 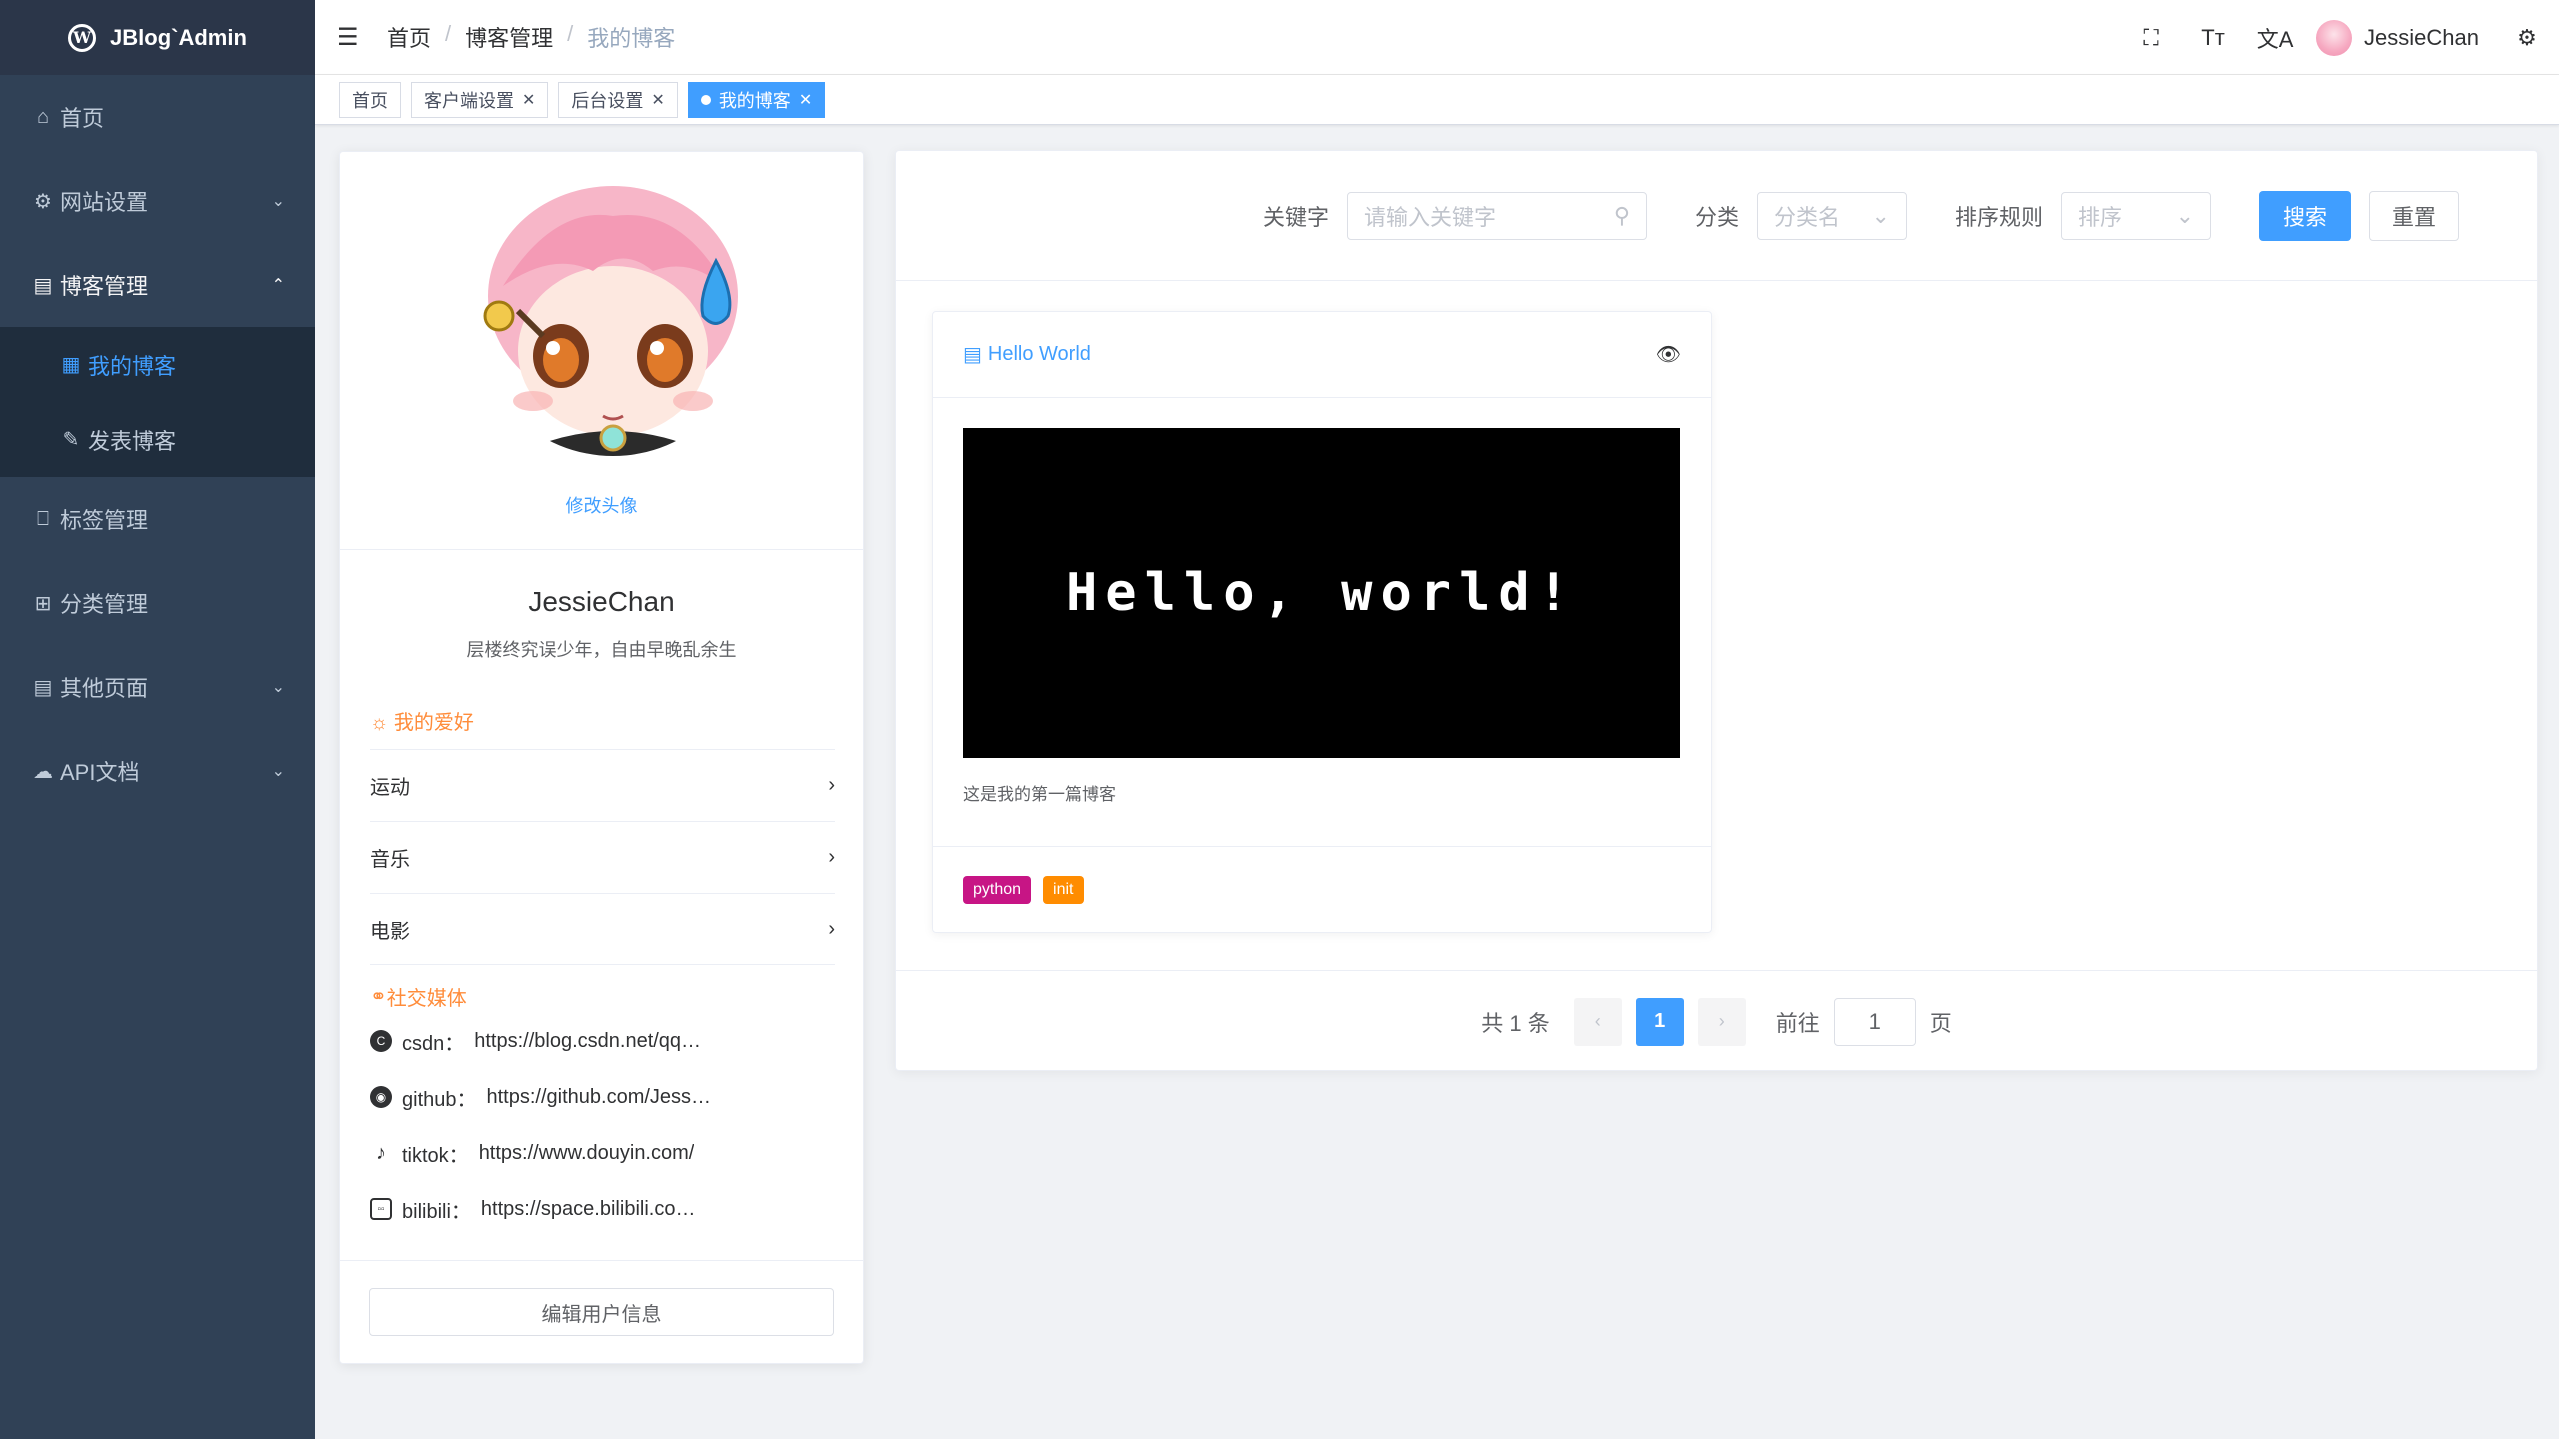 I want to click on breadcrumb-item: 我的博客, so click(x=631, y=38).